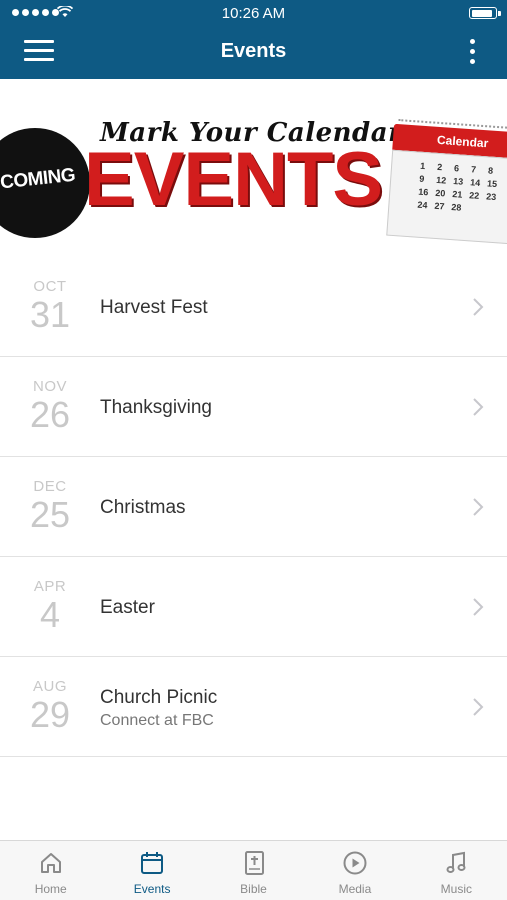 Image resolution: width=507 pixels, height=900 pixels. I want to click on more-vertical-icon, so click(472, 53).